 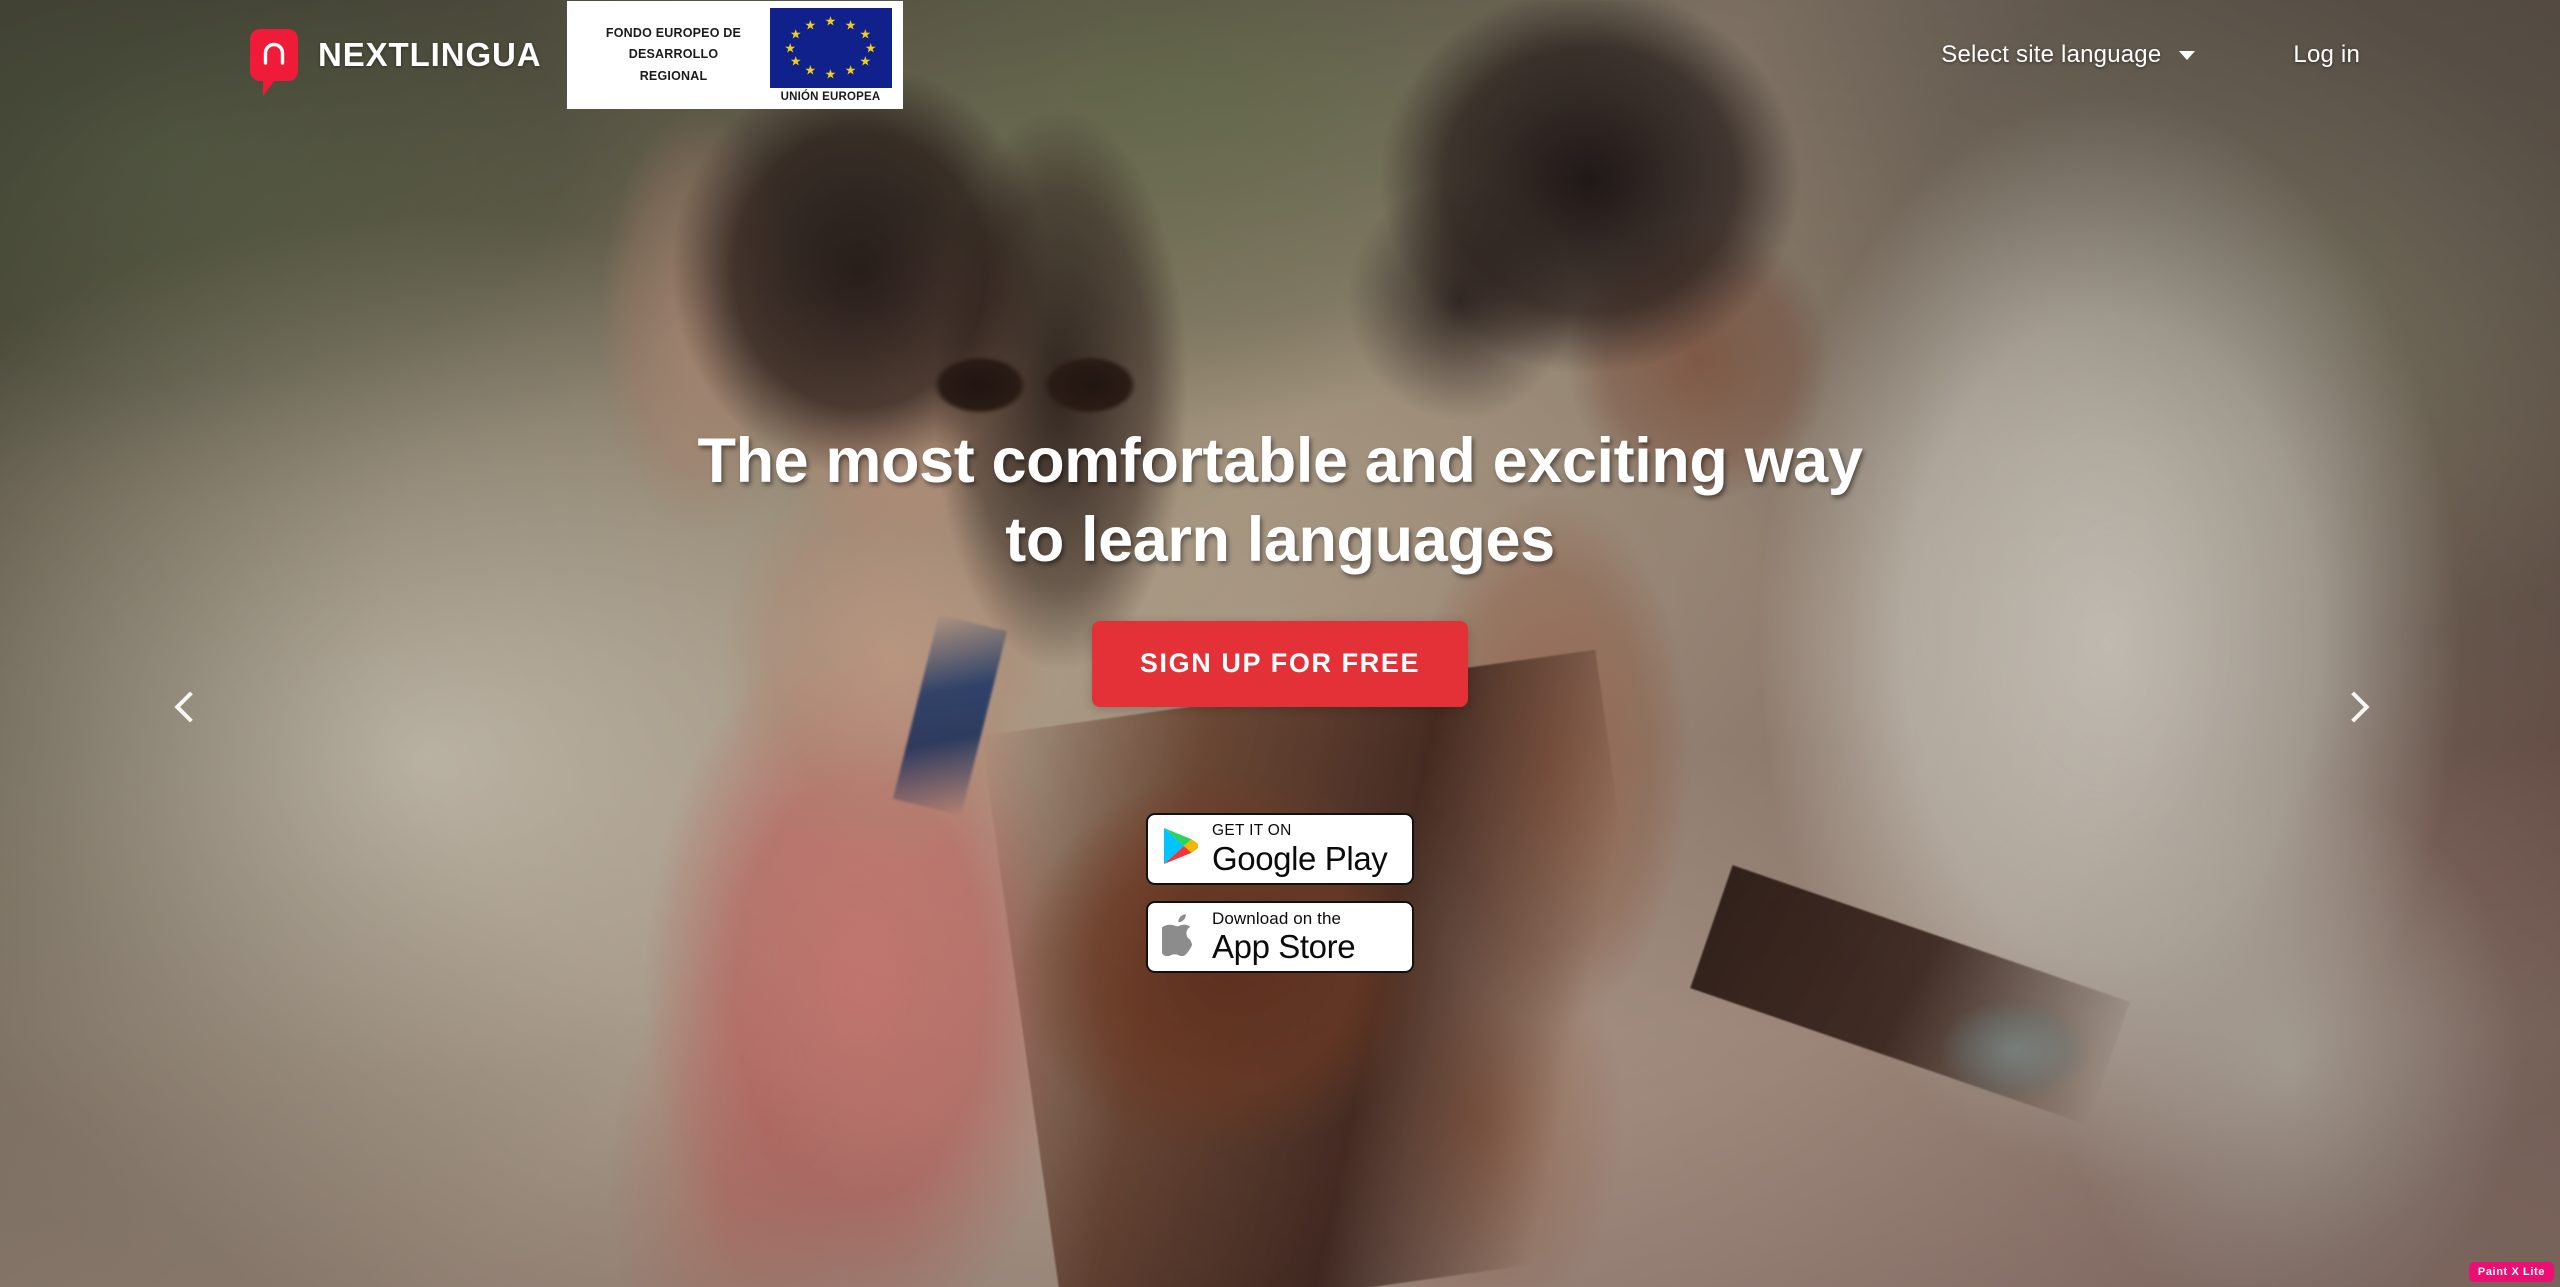 I want to click on carousel-next-button, so click(x=2354, y=707).